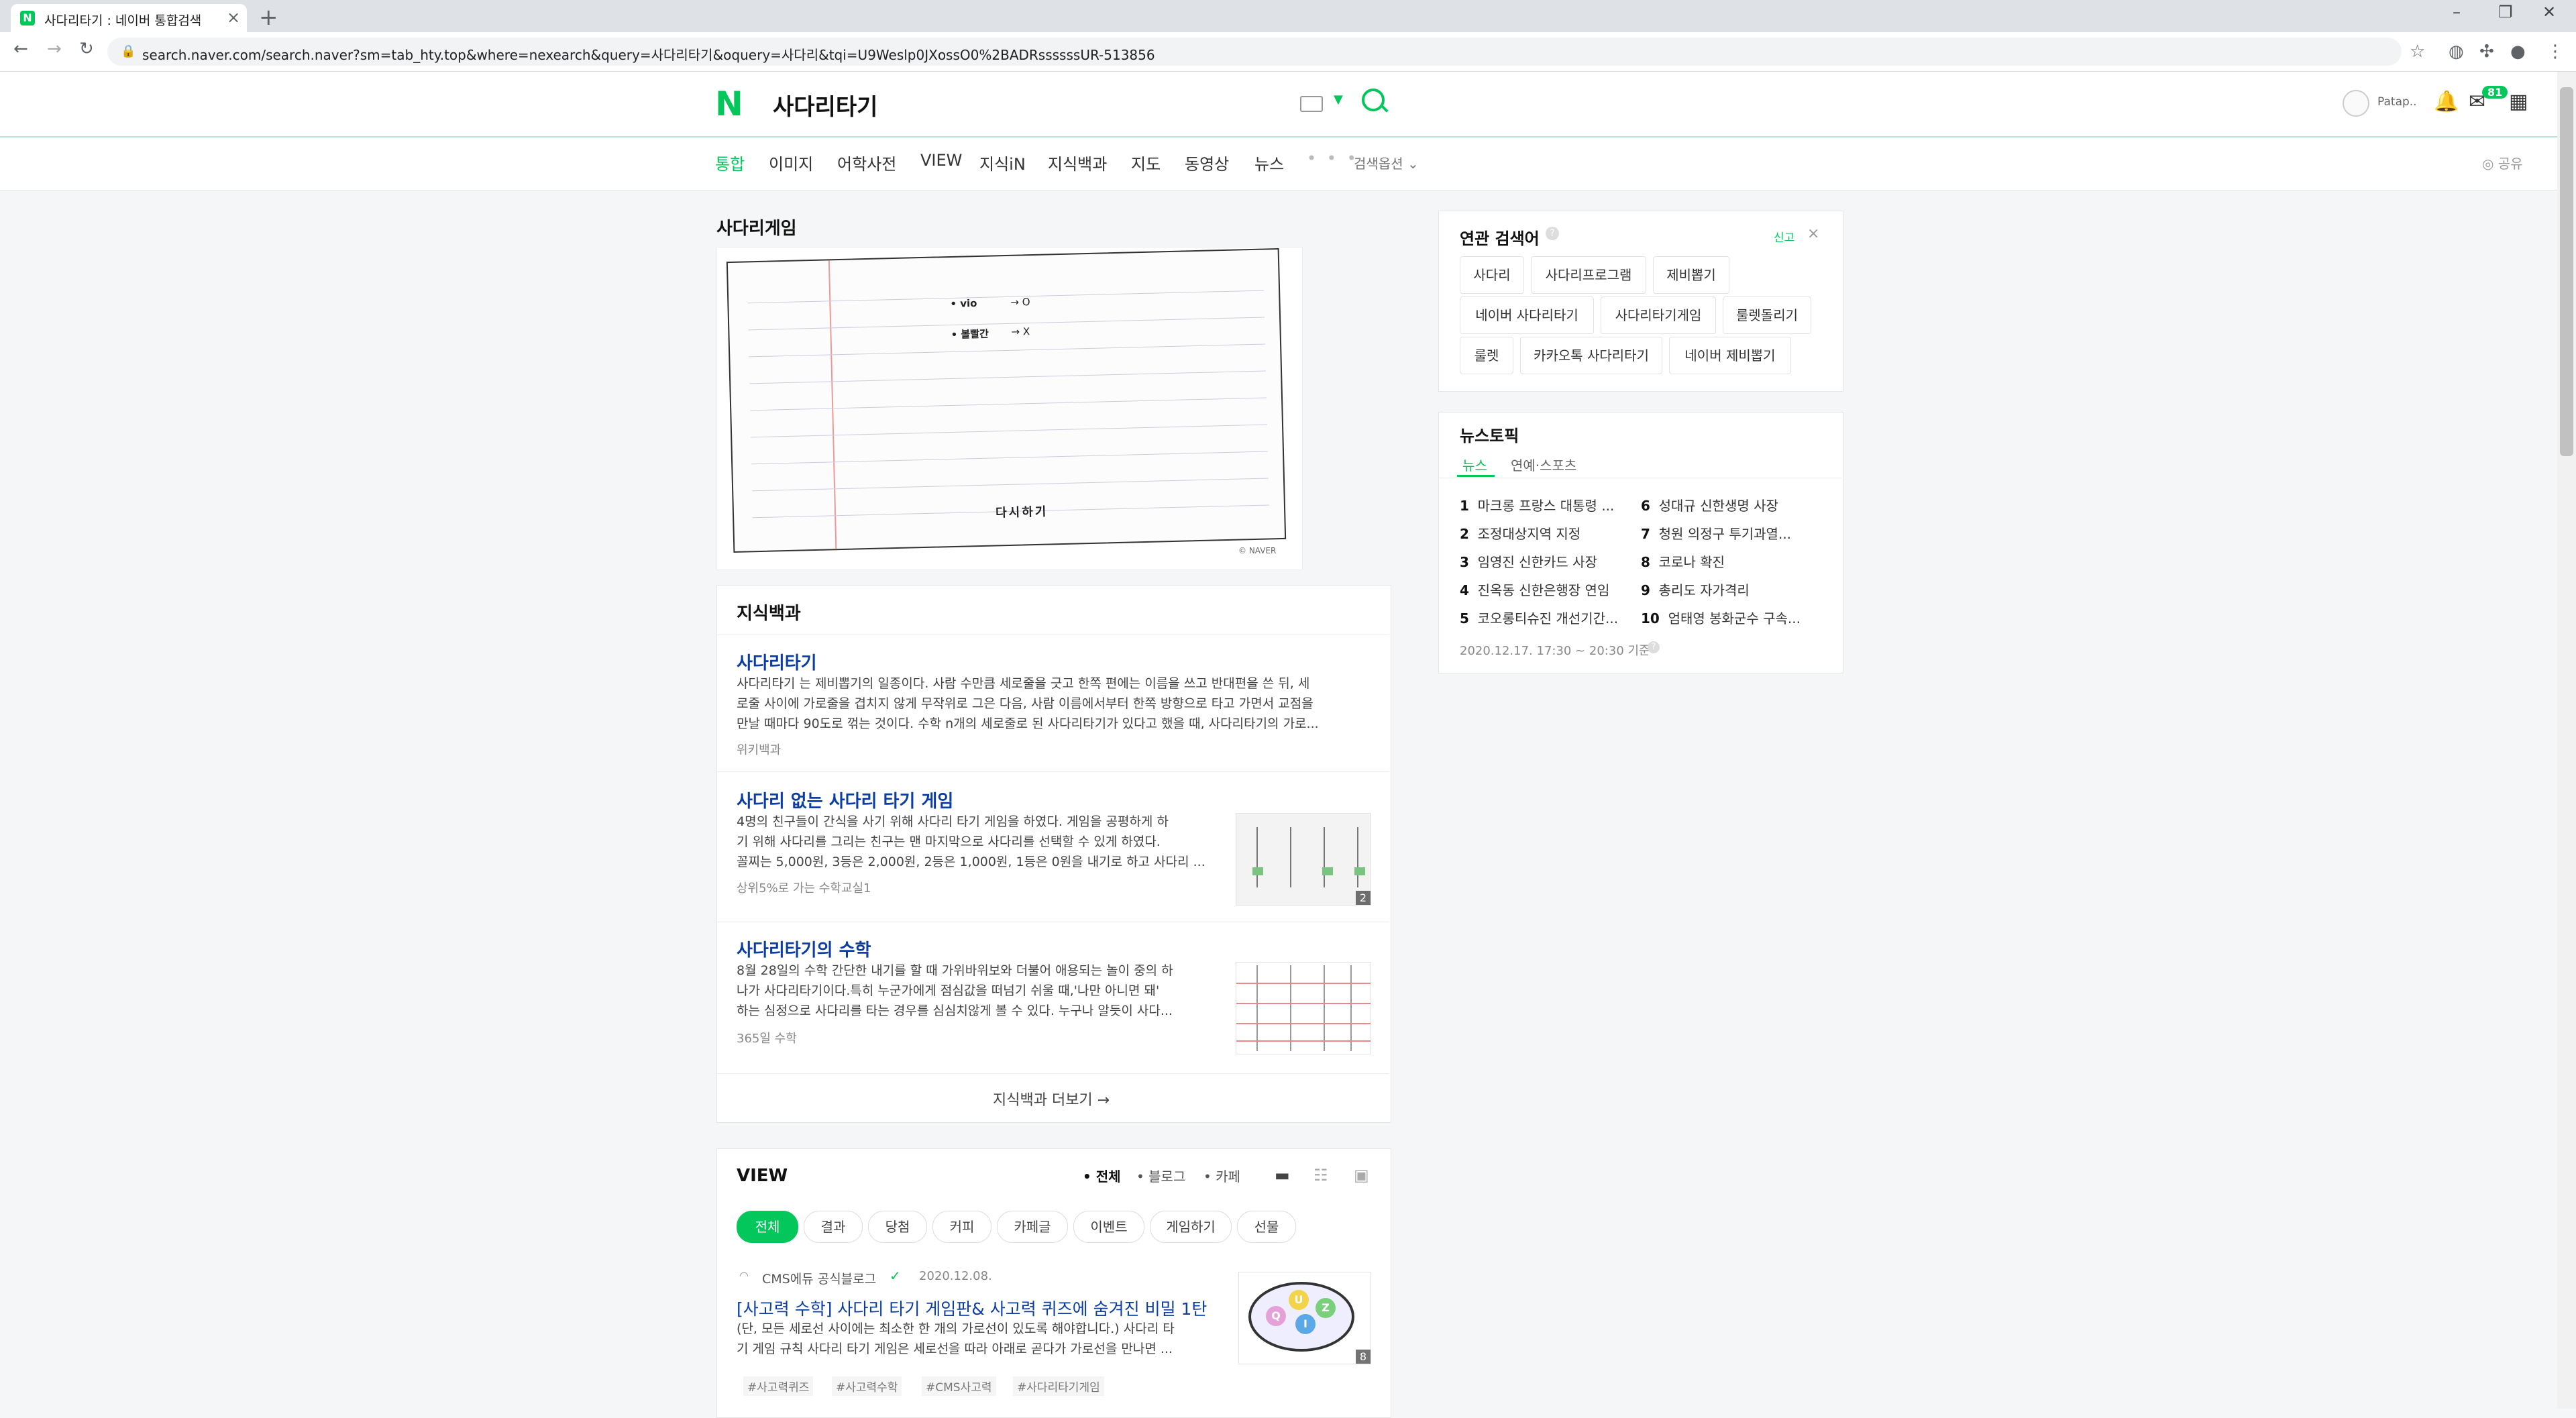 This screenshot has width=2576, height=1418. Describe the element at coordinates (1527, 315) in the screenshot. I see `related-keyword: 네이버 사다리타기` at that location.